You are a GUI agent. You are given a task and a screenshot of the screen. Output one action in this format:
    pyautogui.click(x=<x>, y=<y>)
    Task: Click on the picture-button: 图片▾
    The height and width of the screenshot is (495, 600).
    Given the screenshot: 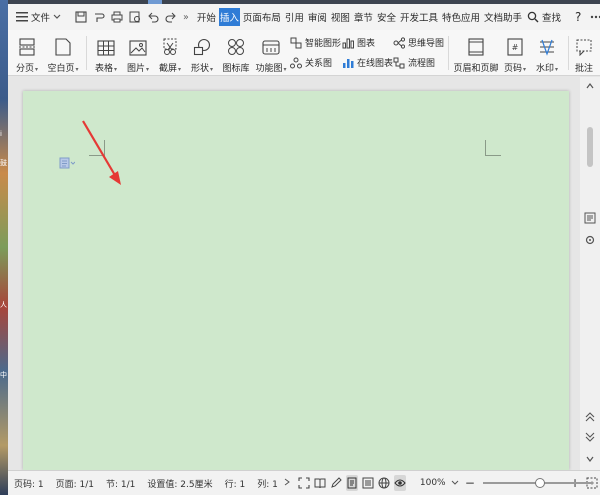 What is the action you would take?
    pyautogui.click(x=138, y=54)
    